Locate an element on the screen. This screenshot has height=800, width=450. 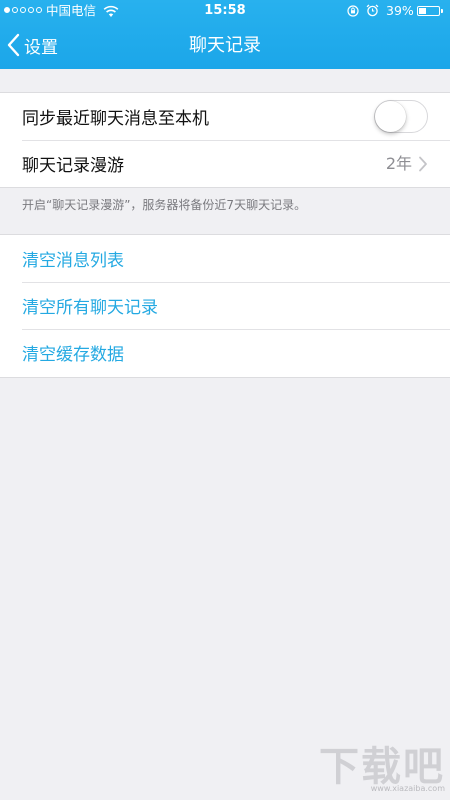
toggle-knob is located at coordinates (390, 116).